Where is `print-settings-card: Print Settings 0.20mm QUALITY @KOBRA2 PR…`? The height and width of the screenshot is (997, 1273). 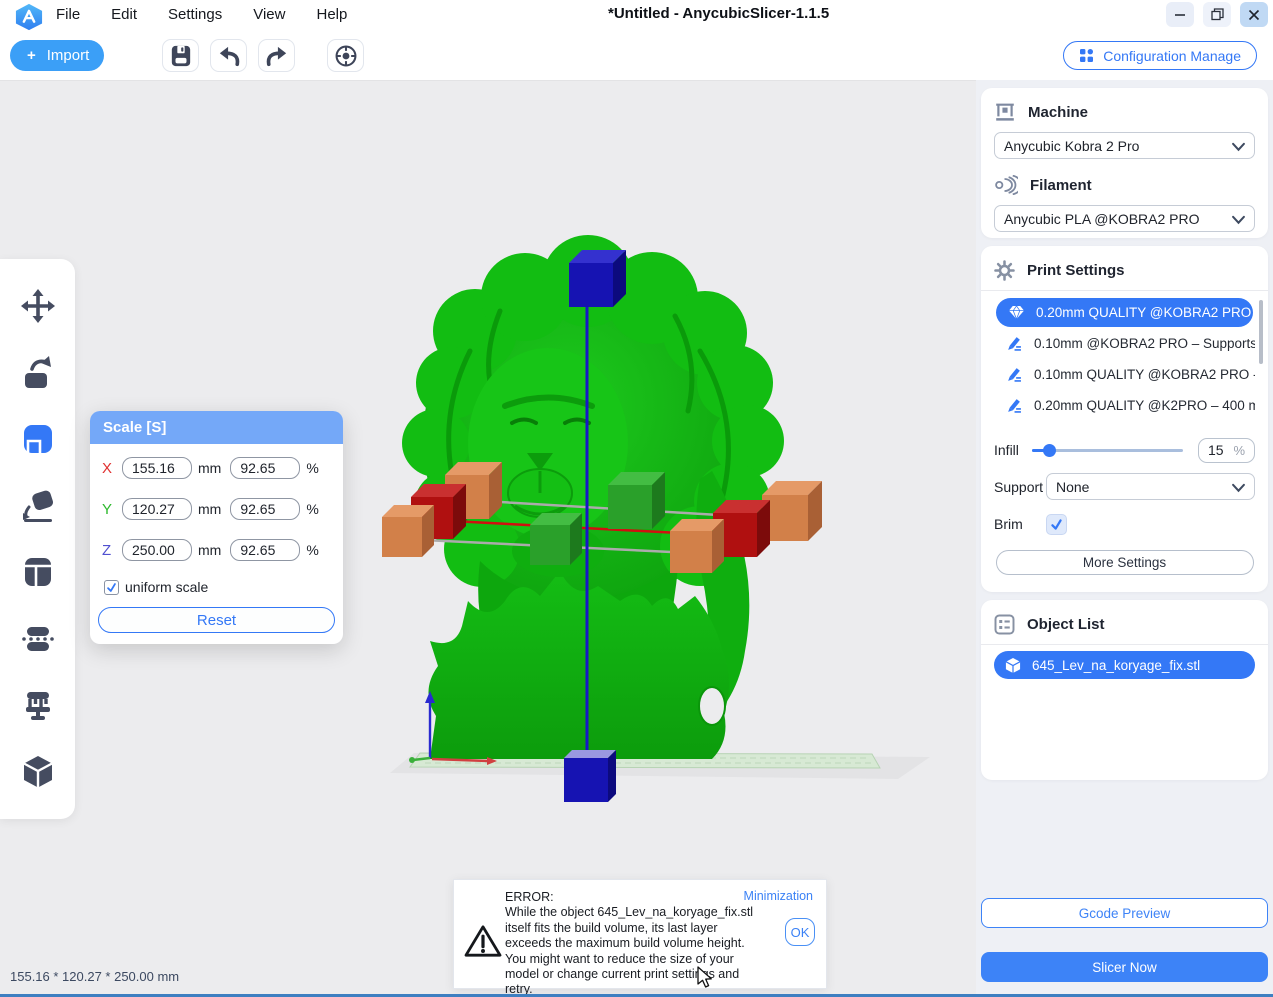 print-settings-card: Print Settings 0.20mm QUALITY @KOBRA2 PR… is located at coordinates (1124, 419).